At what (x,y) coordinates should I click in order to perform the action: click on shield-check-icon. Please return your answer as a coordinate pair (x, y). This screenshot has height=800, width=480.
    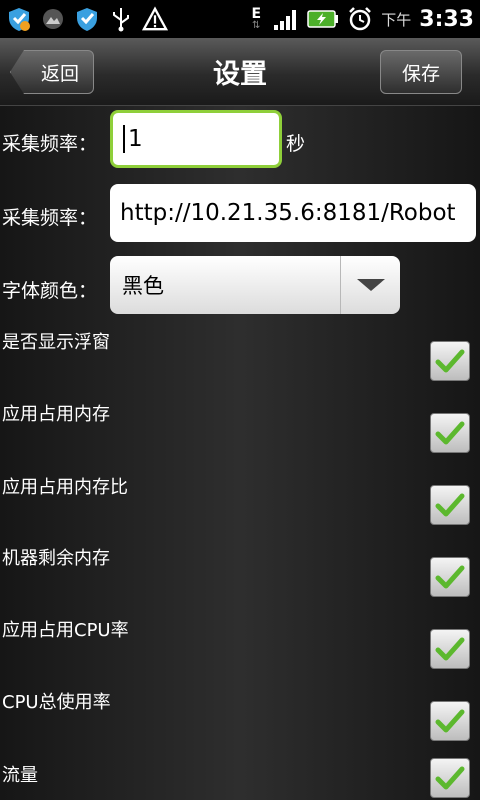
    Looking at the image, I should click on (87, 19).